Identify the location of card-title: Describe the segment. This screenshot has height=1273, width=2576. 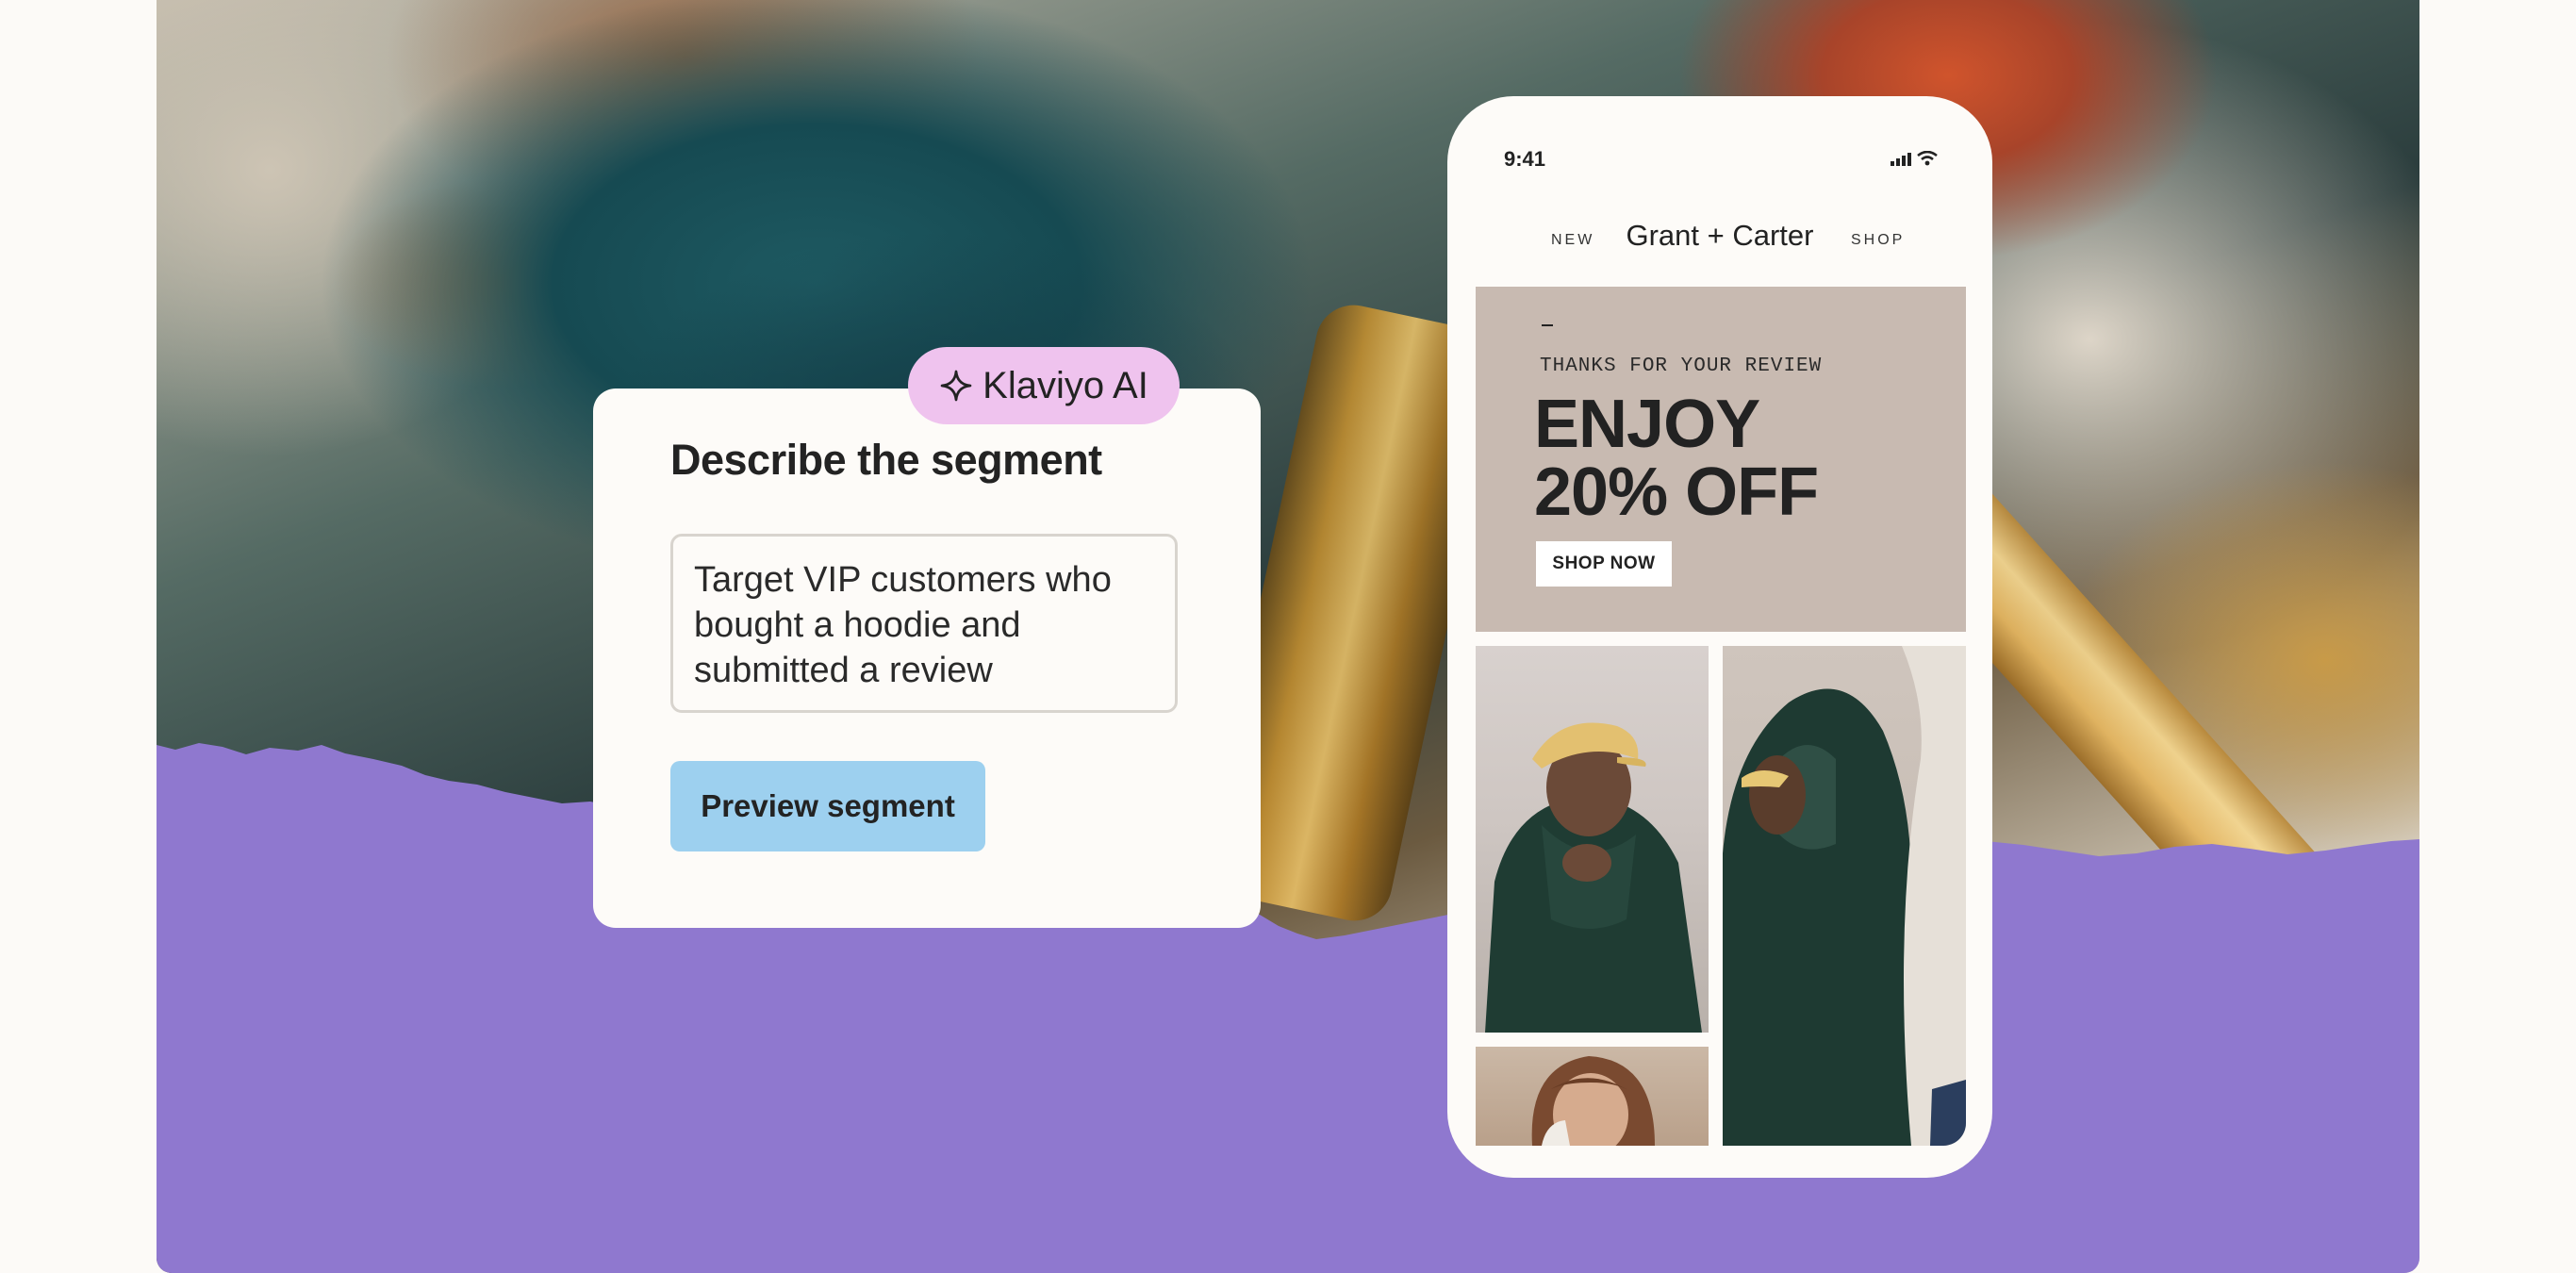
(886, 460).